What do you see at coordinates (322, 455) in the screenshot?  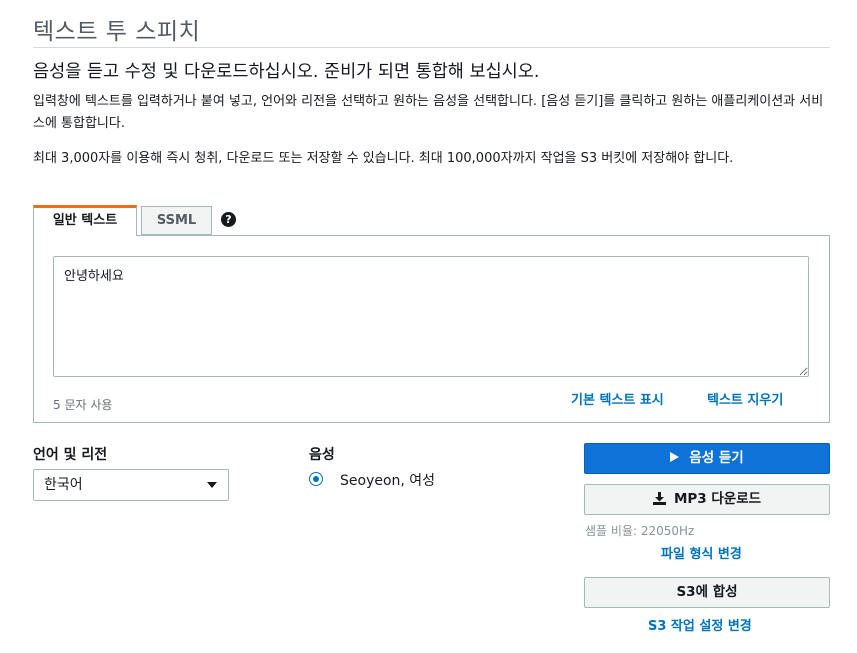 I see `voice-label: 음성` at bounding box center [322, 455].